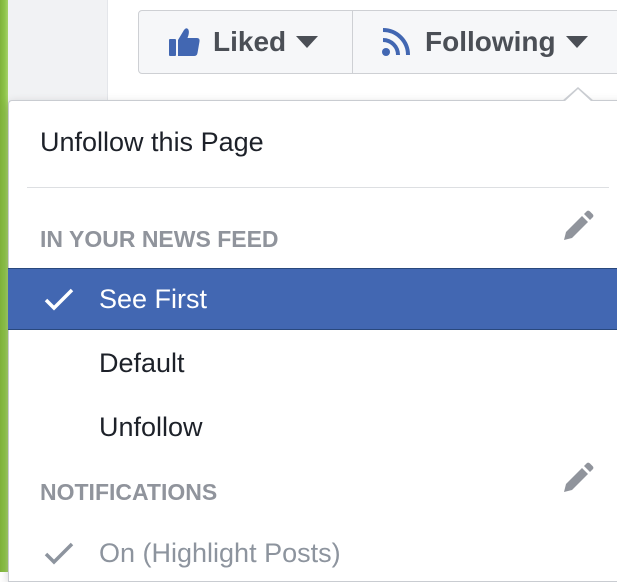  I want to click on liked-button: Liked, so click(246, 42).